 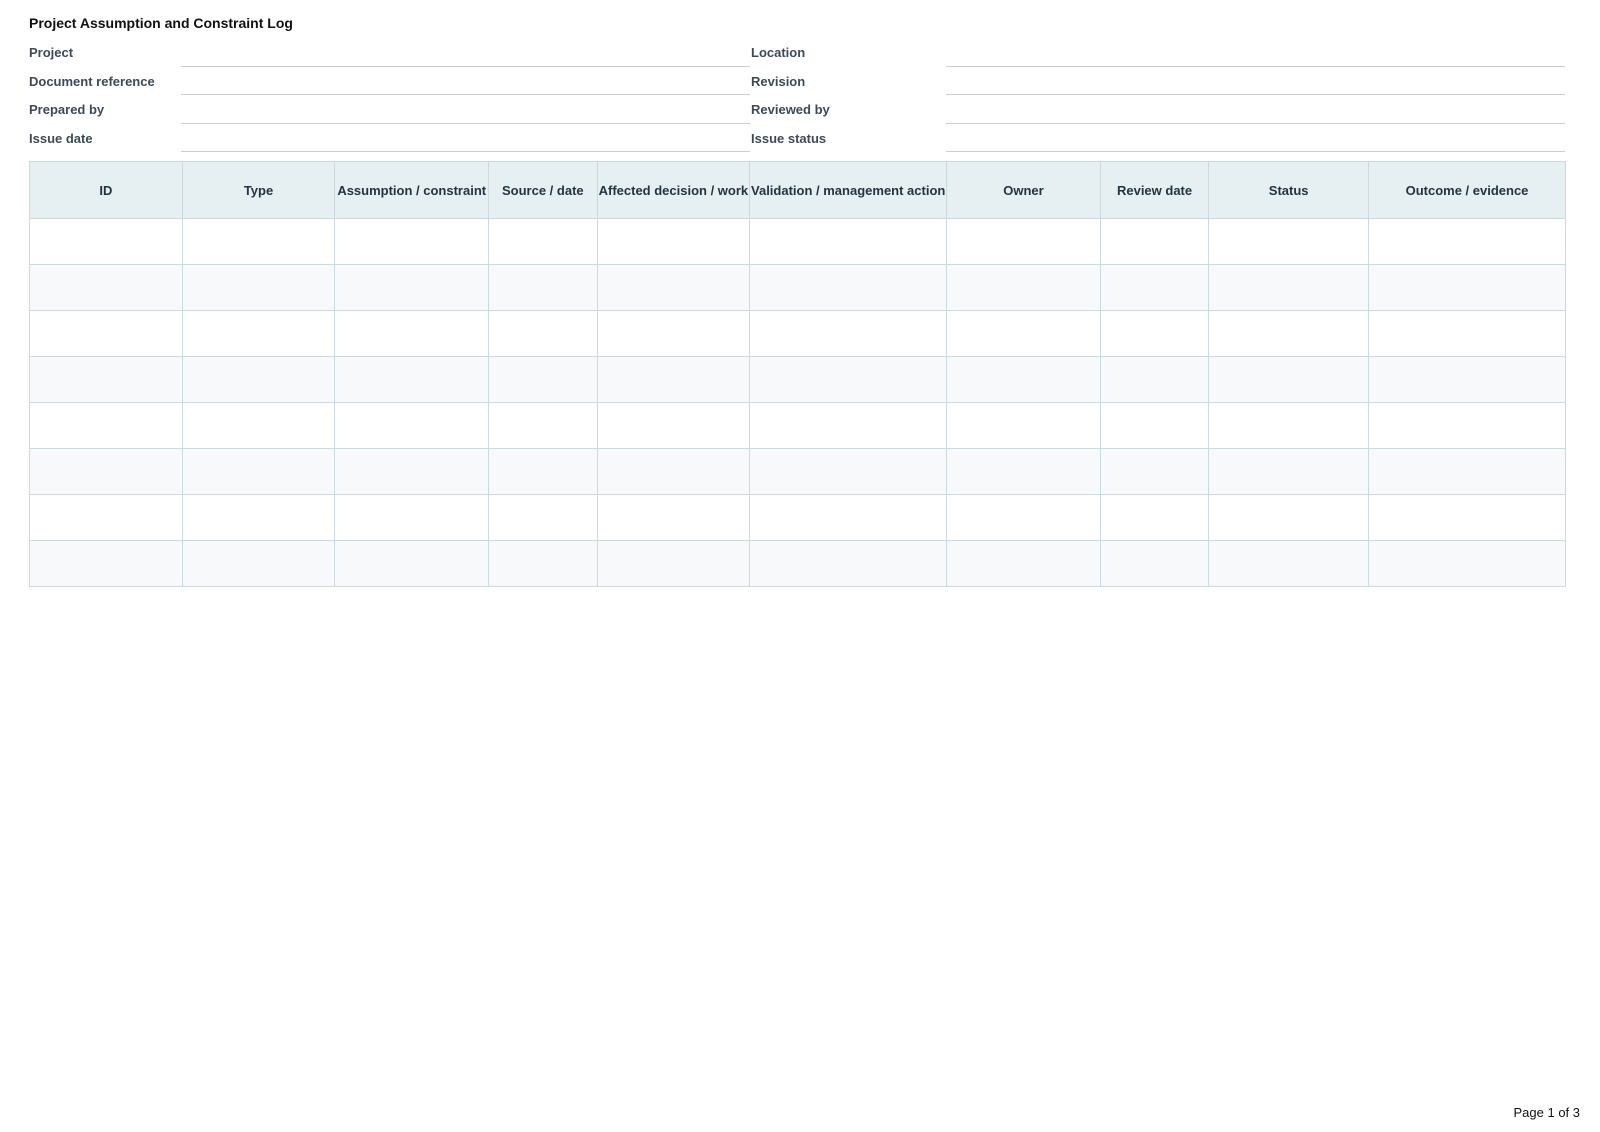 What do you see at coordinates (790, 109) in the screenshot?
I see `reviewed-by-label: Reviewed by` at bounding box center [790, 109].